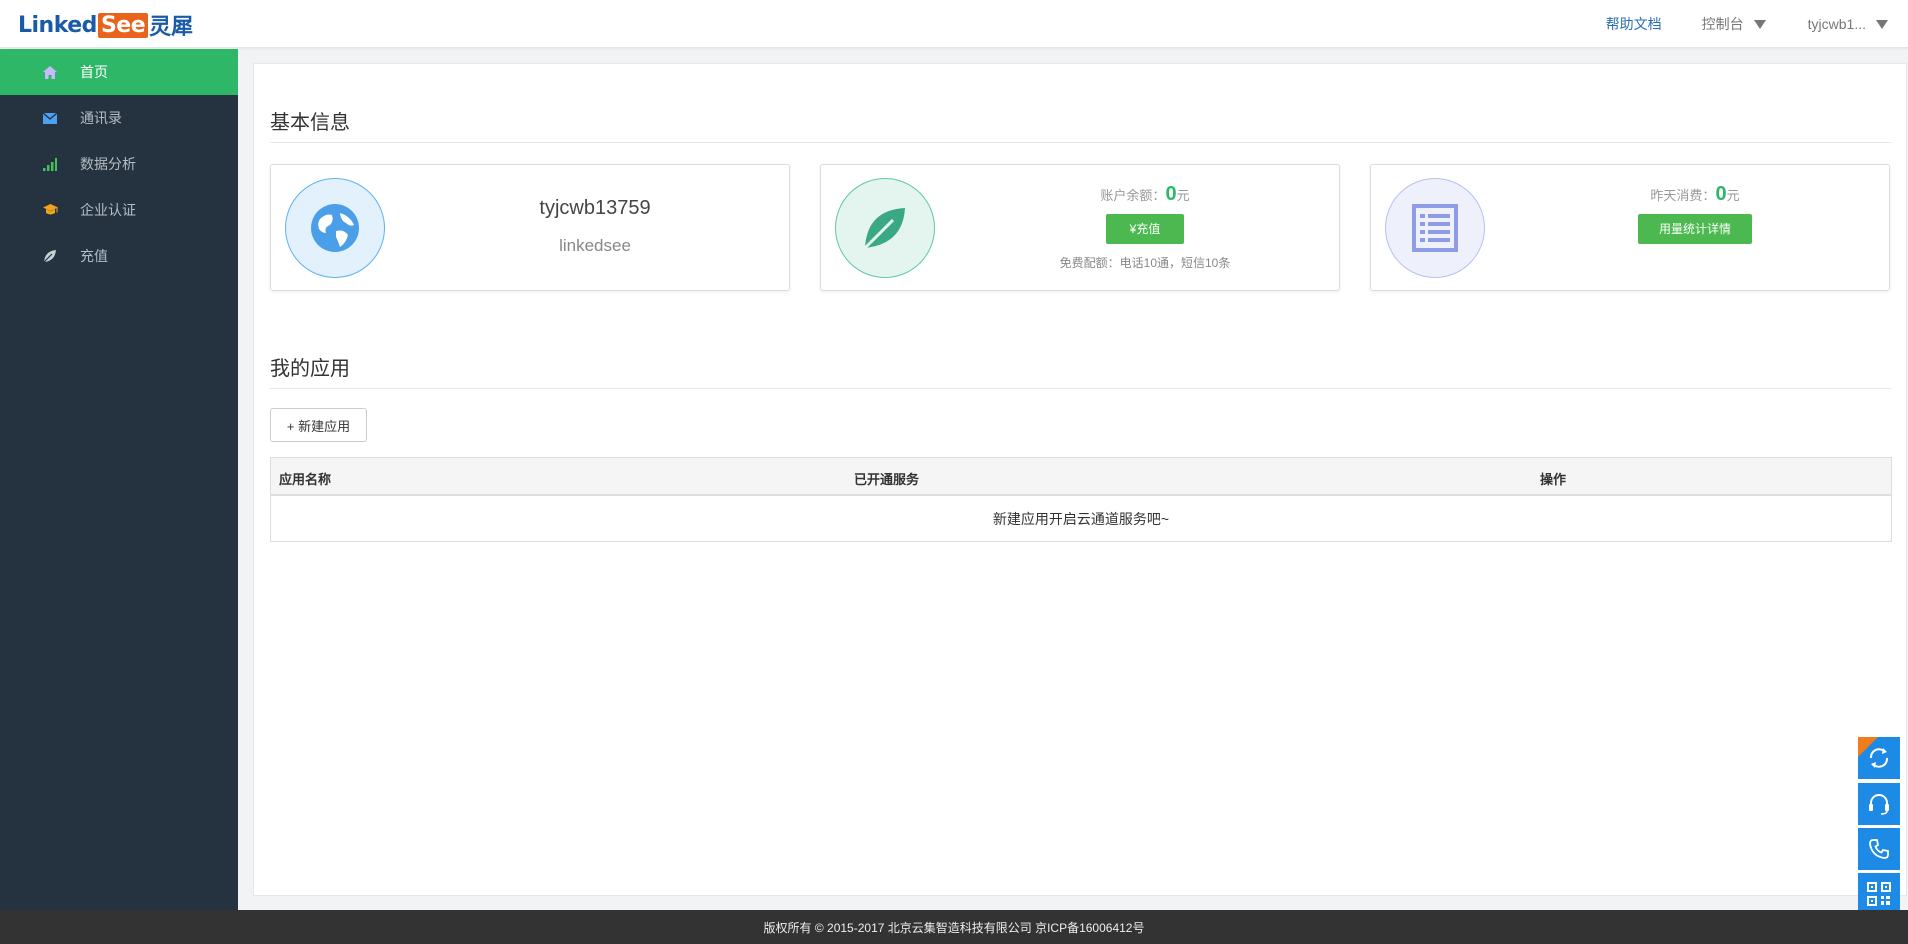 This screenshot has width=1908, height=944. I want to click on apps-table: 应用名称 已开通服务 操作 新建应用开启云通道服务吧~, so click(1081, 499).